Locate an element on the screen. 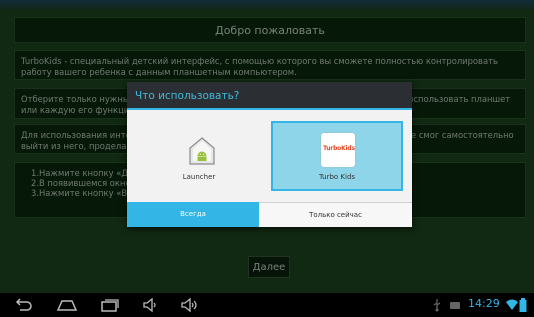  home-icon is located at coordinates (67, 305).